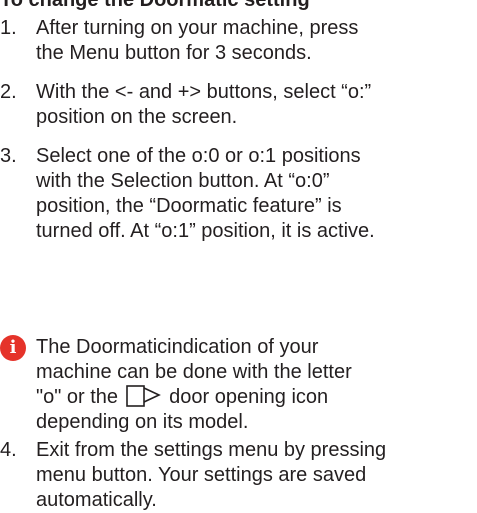  What do you see at coordinates (8, 92) in the screenshot?
I see `step-number: 2.` at bounding box center [8, 92].